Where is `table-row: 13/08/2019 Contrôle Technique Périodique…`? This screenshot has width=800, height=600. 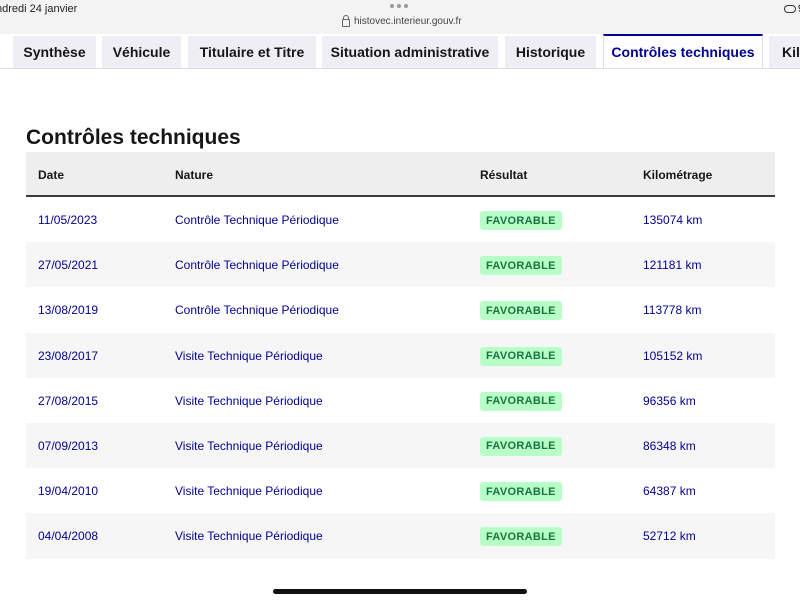 table-row: 13/08/2019 Contrôle Technique Périodique… is located at coordinates (400, 310).